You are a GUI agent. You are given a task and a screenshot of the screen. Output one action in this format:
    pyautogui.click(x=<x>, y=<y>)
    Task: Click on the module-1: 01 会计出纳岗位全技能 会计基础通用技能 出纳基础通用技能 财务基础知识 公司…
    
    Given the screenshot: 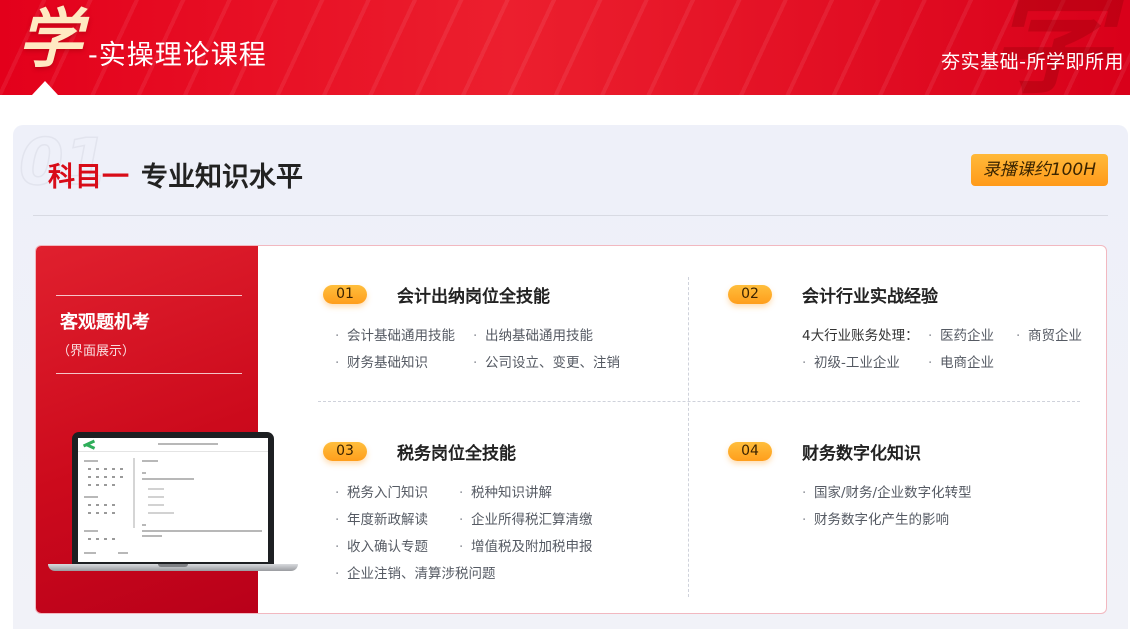 What is the action you would take?
    pyautogui.click(x=513, y=335)
    